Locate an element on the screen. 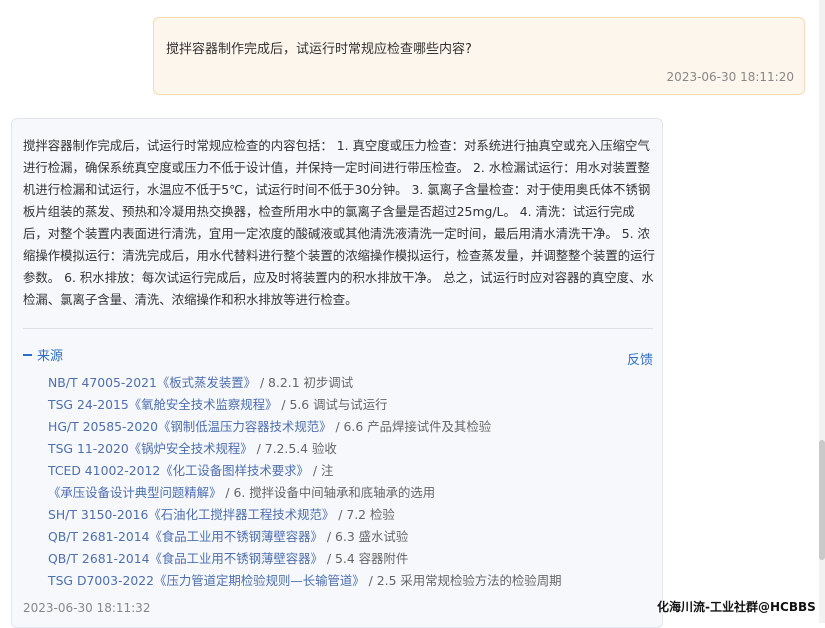 The width and height of the screenshot is (825, 628). source-section: / 注 is located at coordinates (321, 470).